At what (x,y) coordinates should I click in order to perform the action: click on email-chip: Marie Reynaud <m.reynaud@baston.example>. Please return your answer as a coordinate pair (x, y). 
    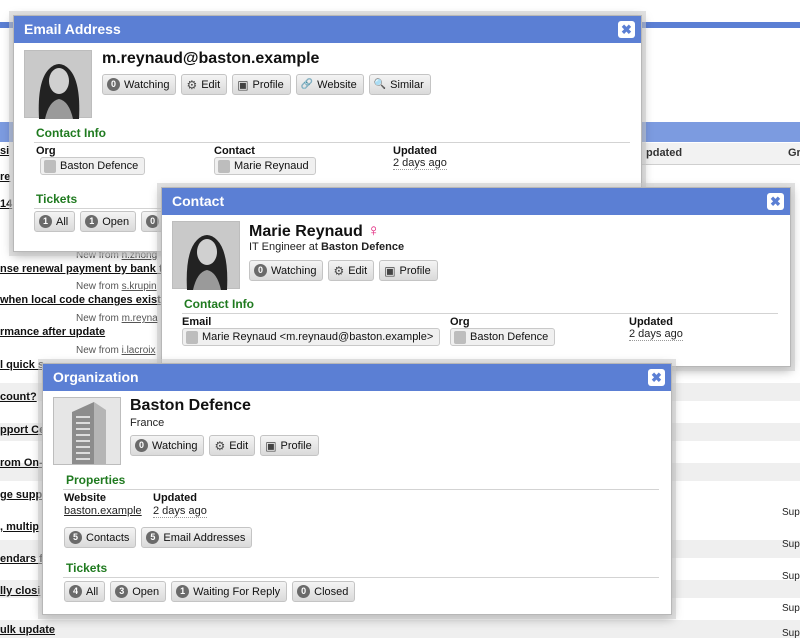
    Looking at the image, I should click on (311, 337).